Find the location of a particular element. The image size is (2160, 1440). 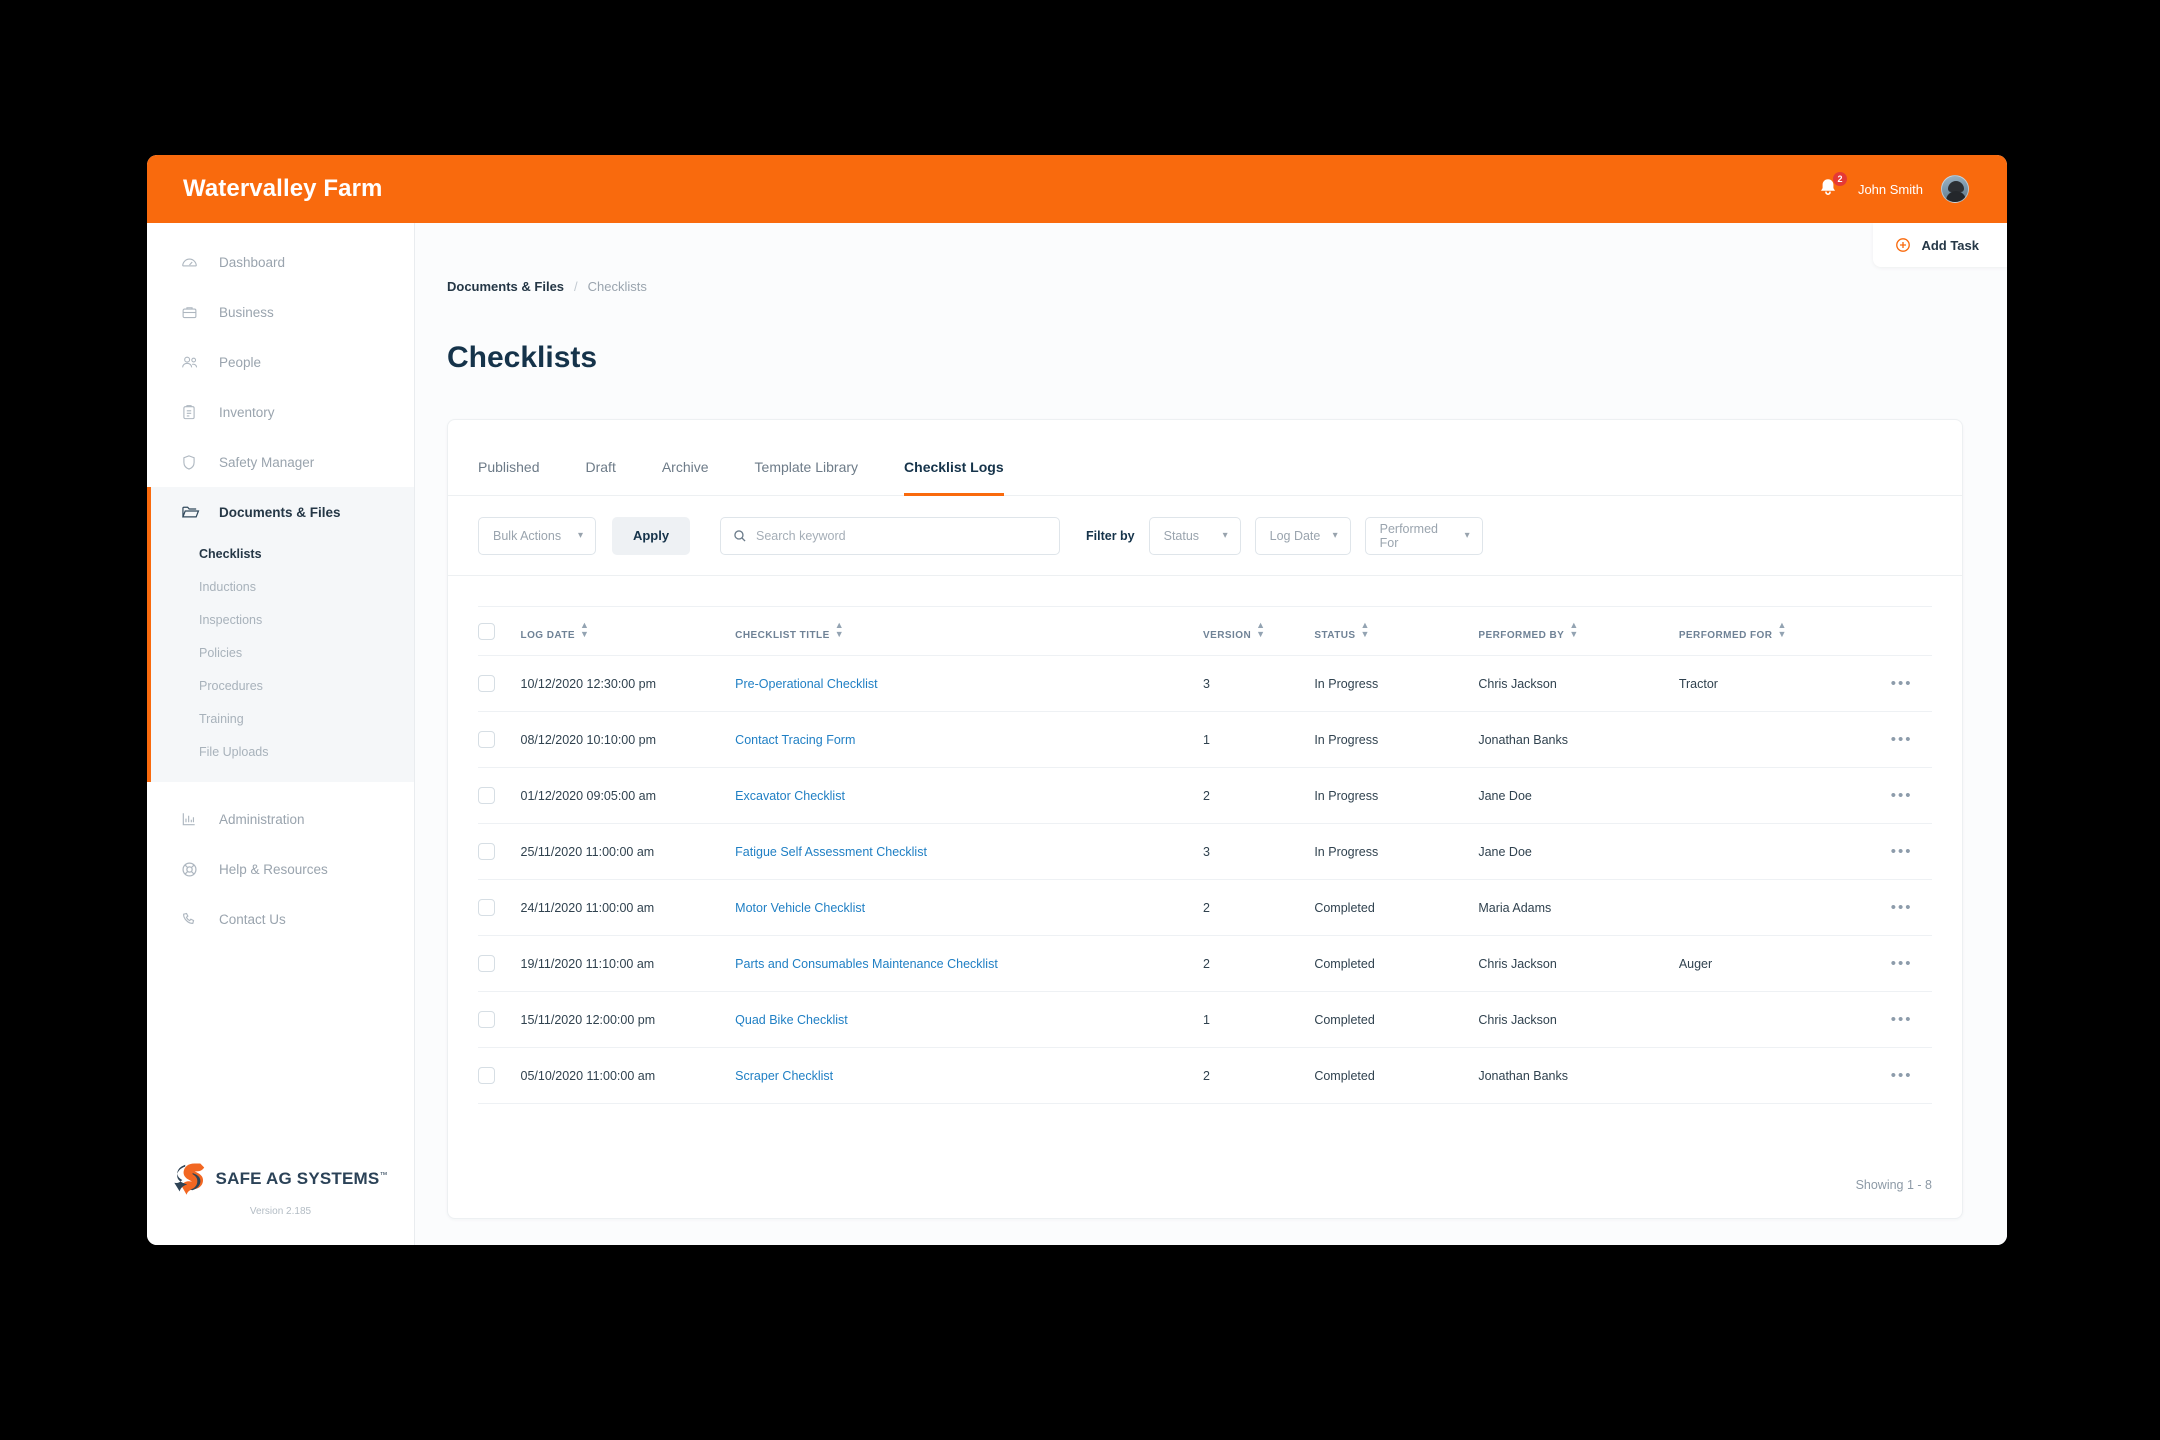

sidebar-subitem-training: Training is located at coordinates (282, 718).